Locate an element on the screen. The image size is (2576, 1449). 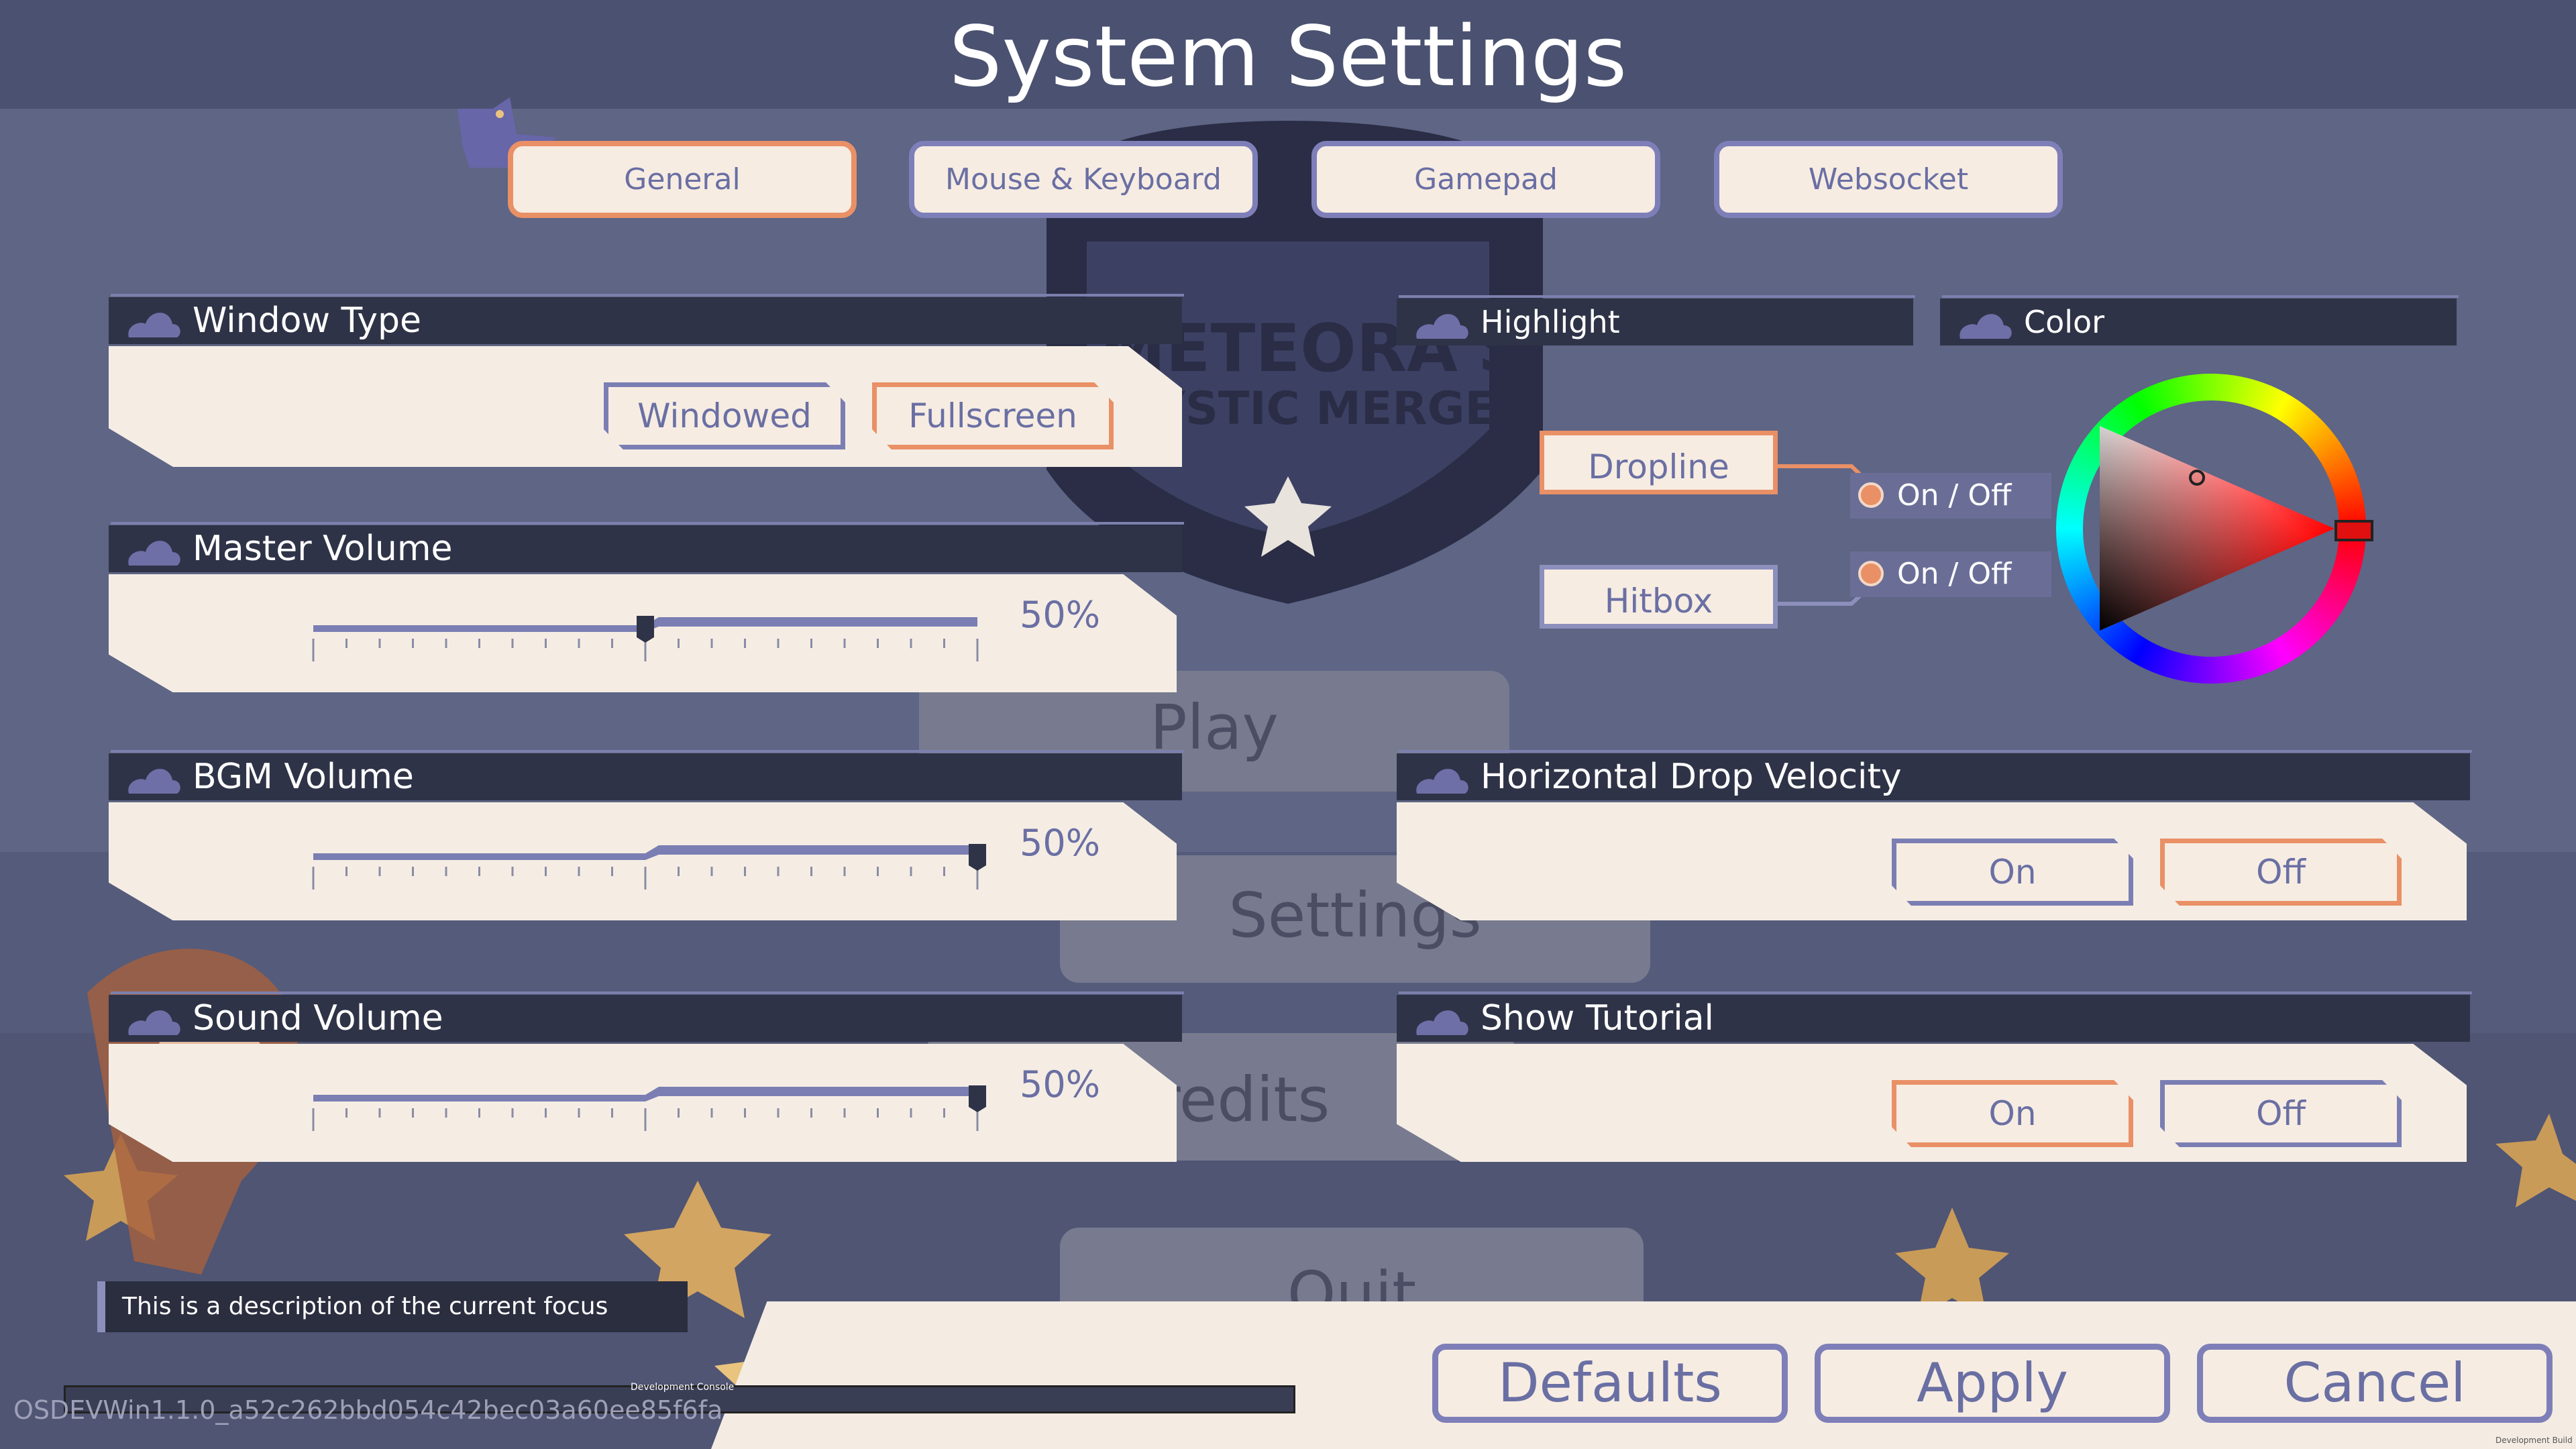
dropline-toggle: On / Off is located at coordinates (1950, 496).